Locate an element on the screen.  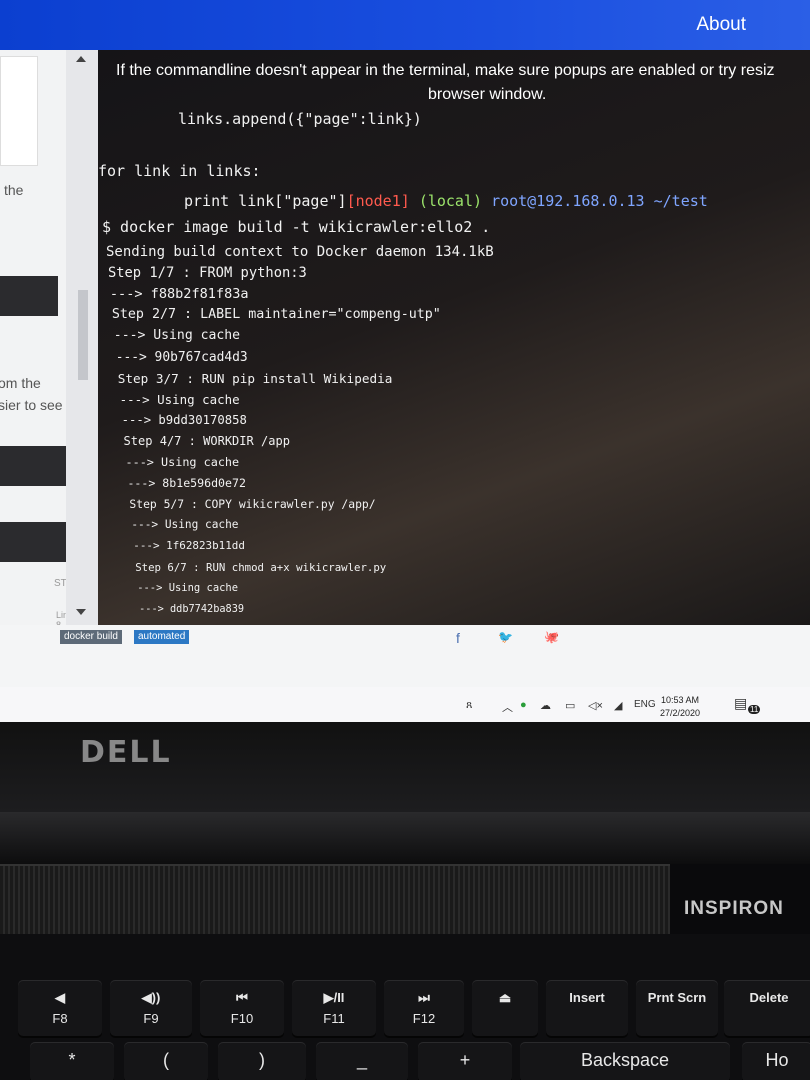
key-sublabel: F12 is located at coordinates (424, 1018).